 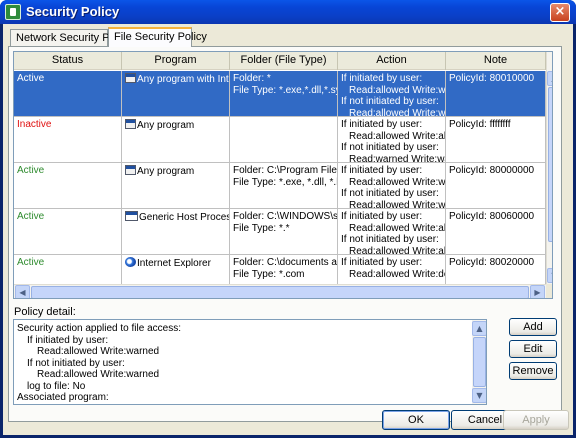 I want to click on scroll-left-button: ◀, so click(x=22, y=291).